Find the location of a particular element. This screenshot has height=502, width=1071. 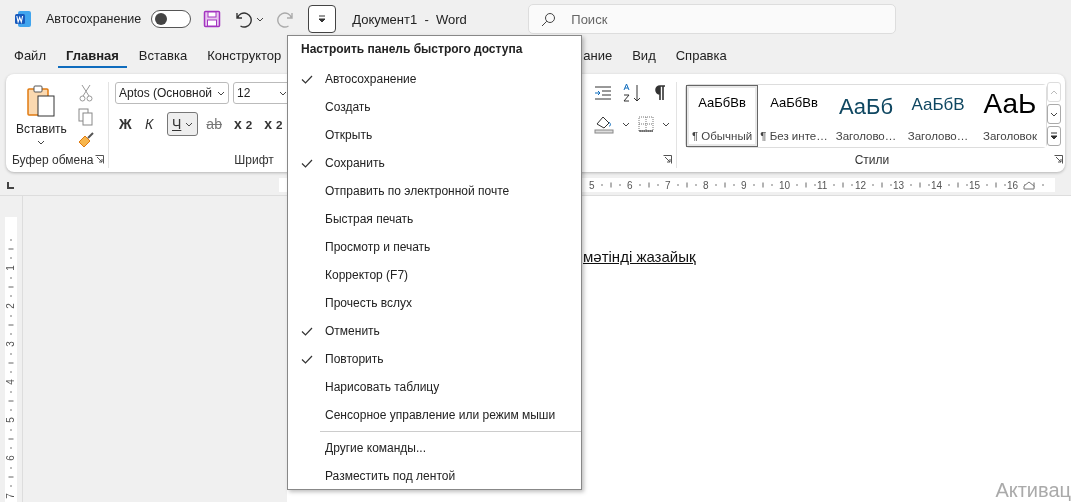

autosave-label: Автосохранение is located at coordinates (94, 19).